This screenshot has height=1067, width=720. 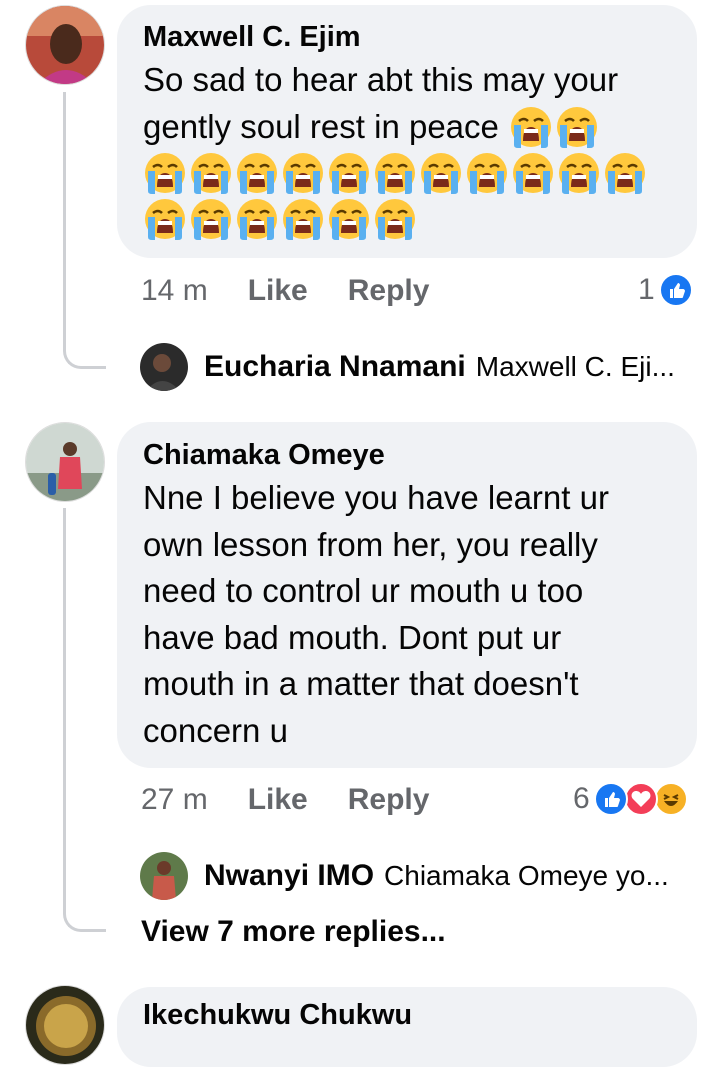 I want to click on avatar-chiamaka, so click(x=65, y=462).